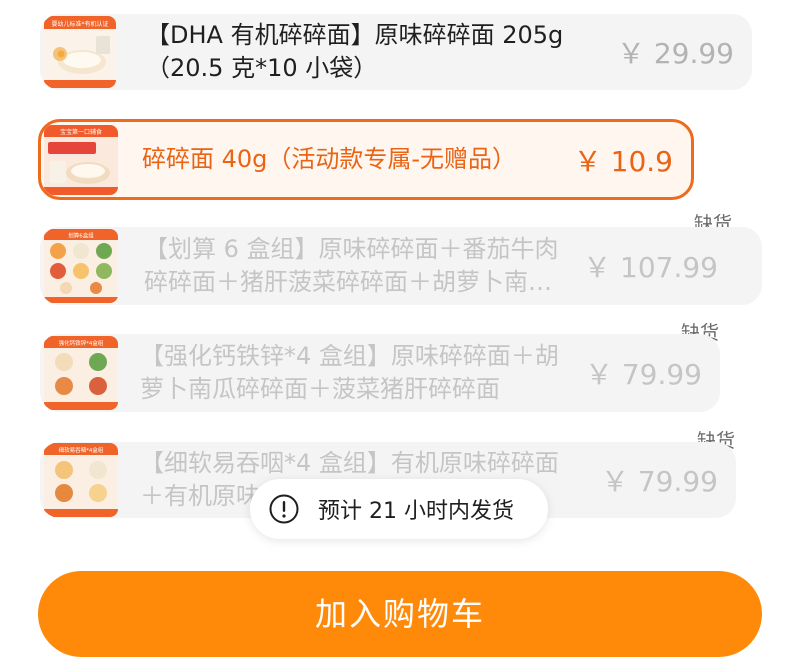  I want to click on sku-title: 【划算 6 盒组】原味碎碎面＋番茄牛肉碎碎面＋猪肝菠菜碎碎面＋胡萝卜南瓜碎碎面, so click(351, 265).